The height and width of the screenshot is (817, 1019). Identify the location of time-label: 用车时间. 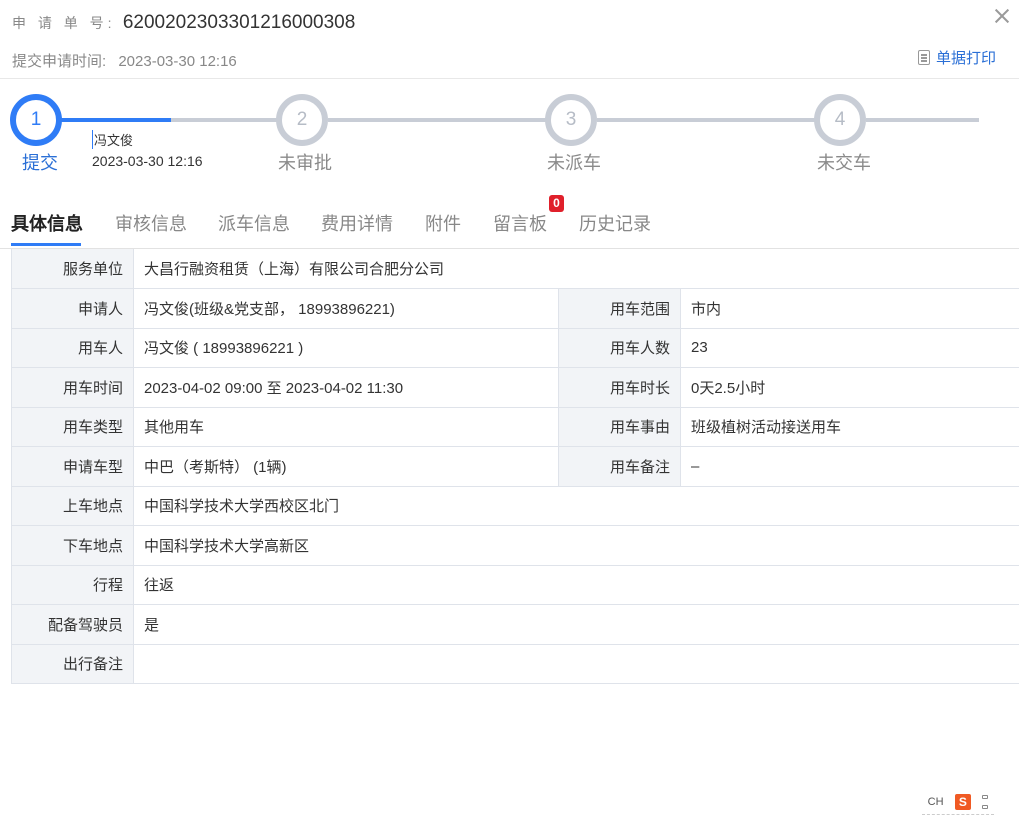
(72, 387).